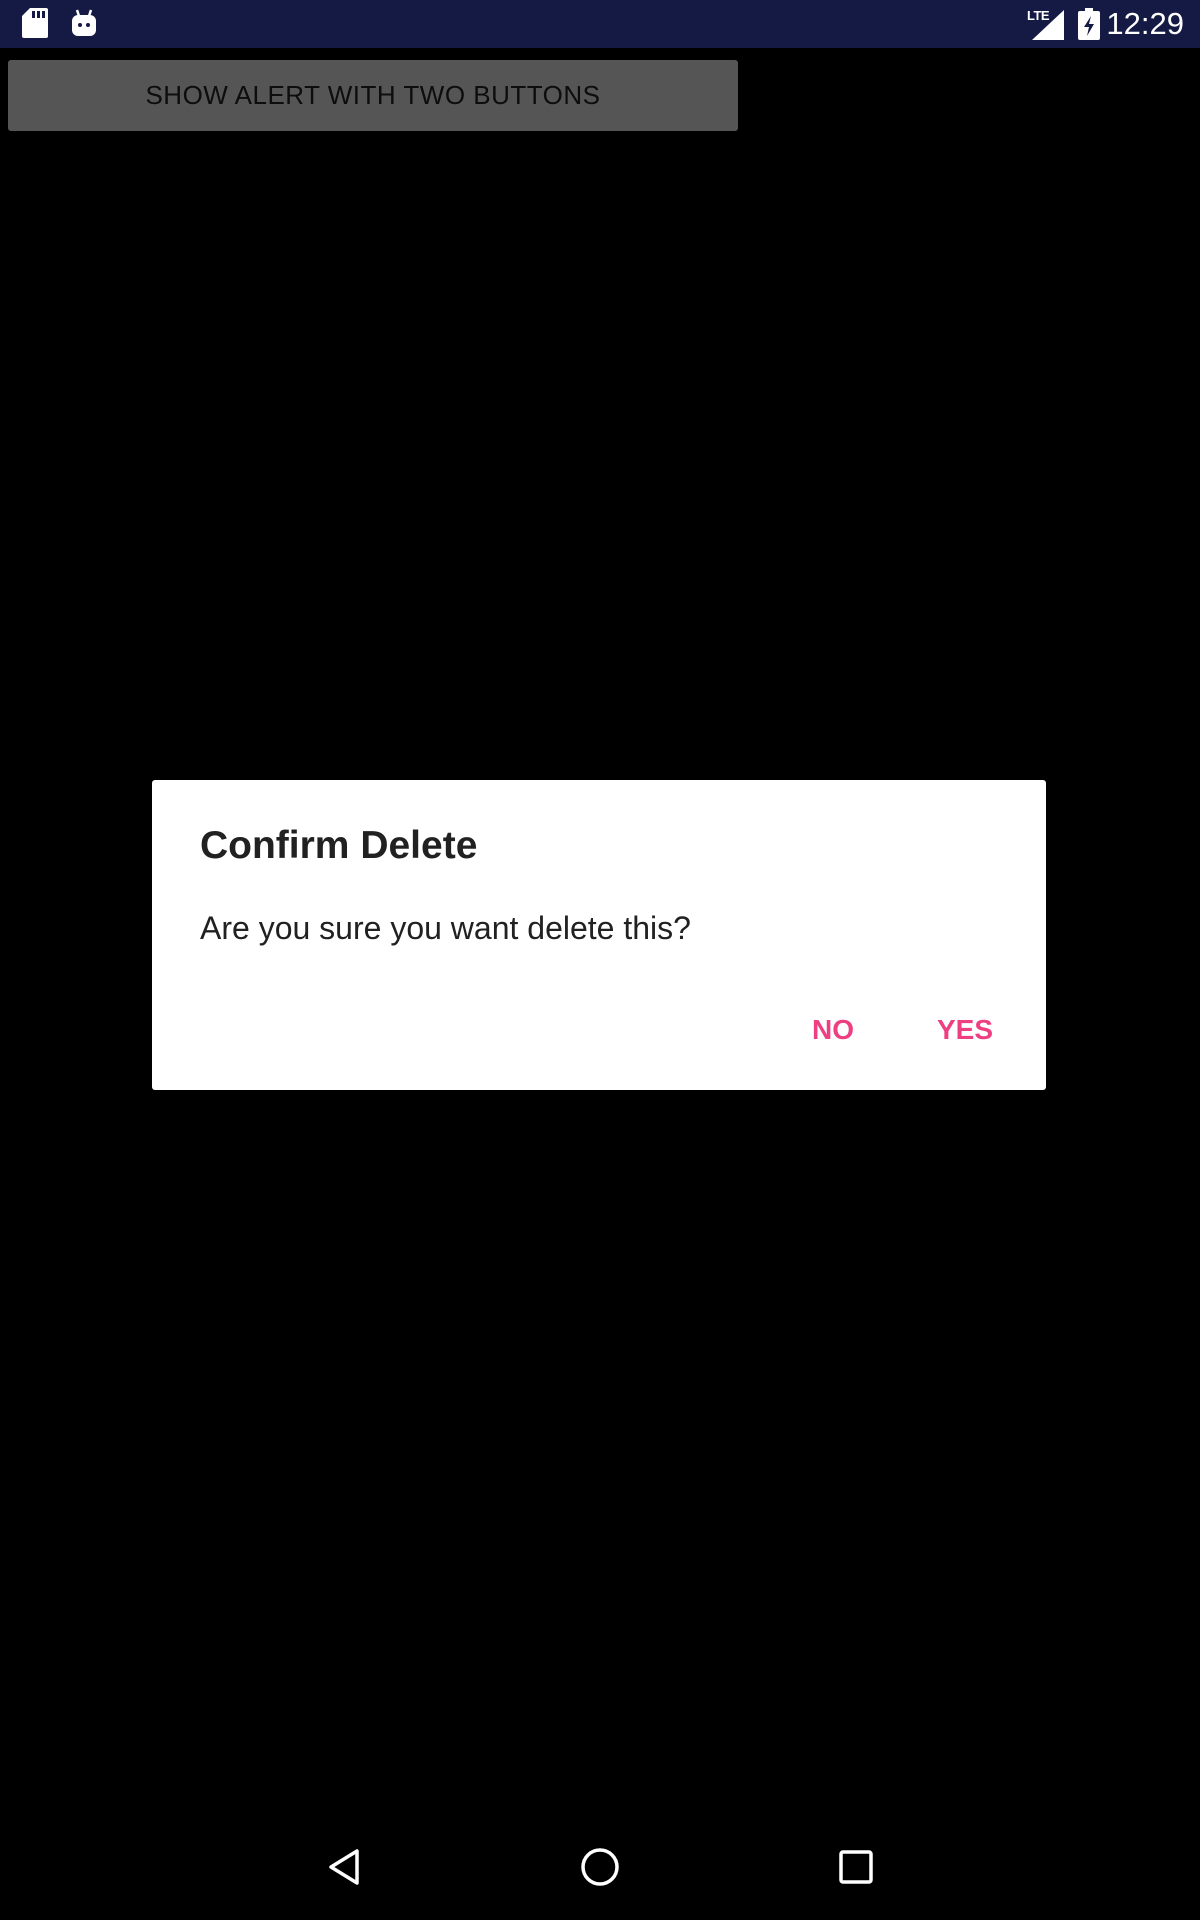 Image resolution: width=1200 pixels, height=1920 pixels. Describe the element at coordinates (373, 95) in the screenshot. I see `show-alert-button: SHOW ALERT WITH TWO BUTTONS` at that location.